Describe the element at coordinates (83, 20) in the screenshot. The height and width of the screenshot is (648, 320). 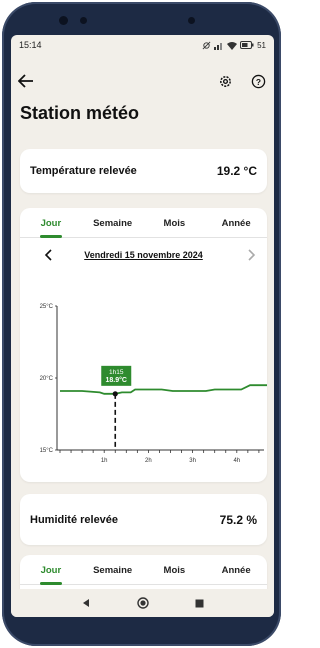
I see `sensor-icon` at that location.